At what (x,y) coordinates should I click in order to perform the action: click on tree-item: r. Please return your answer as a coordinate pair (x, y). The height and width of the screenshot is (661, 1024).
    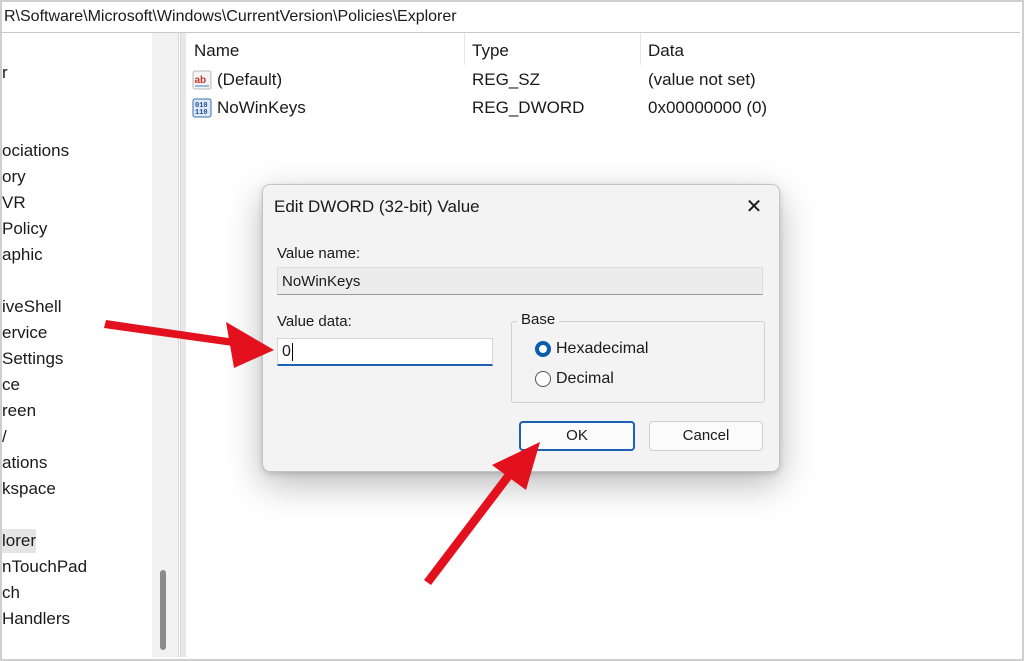
    Looking at the image, I should click on (5, 73).